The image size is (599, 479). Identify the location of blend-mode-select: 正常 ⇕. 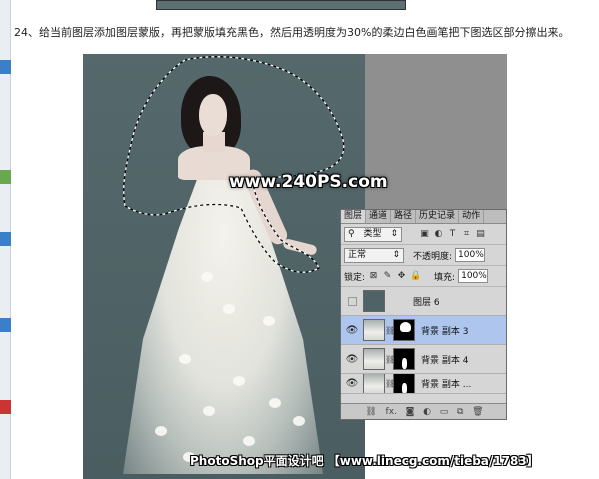
(374, 255).